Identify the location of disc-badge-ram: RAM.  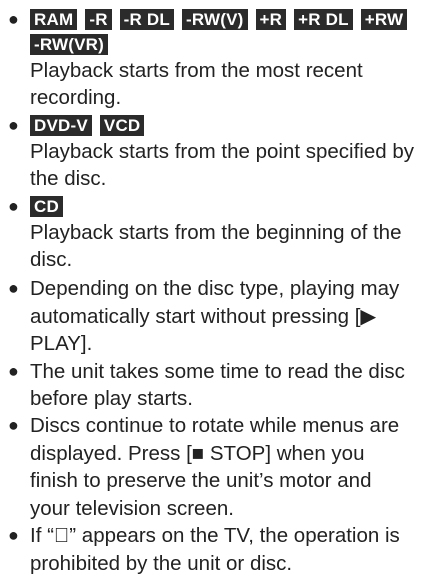
(54, 19).